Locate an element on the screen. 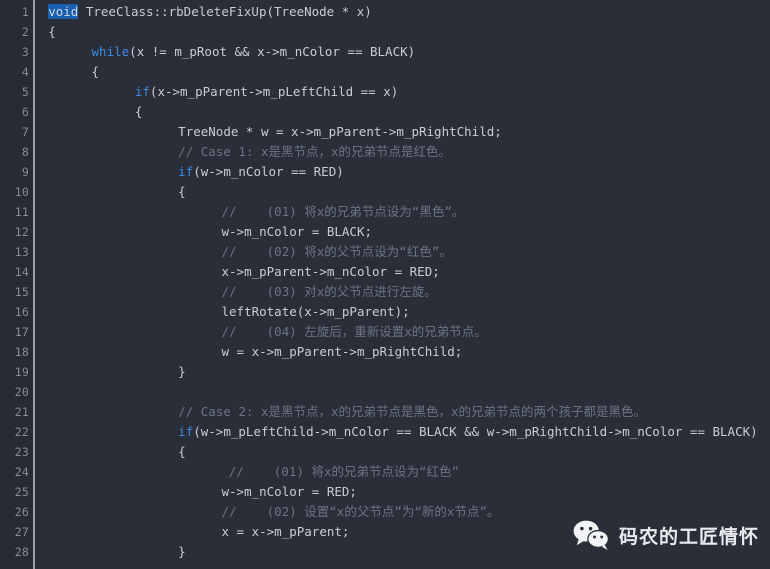 The height and width of the screenshot is (569, 770). code-line: // (03) 对x的父节点进行左旋。 is located at coordinates (329, 292).